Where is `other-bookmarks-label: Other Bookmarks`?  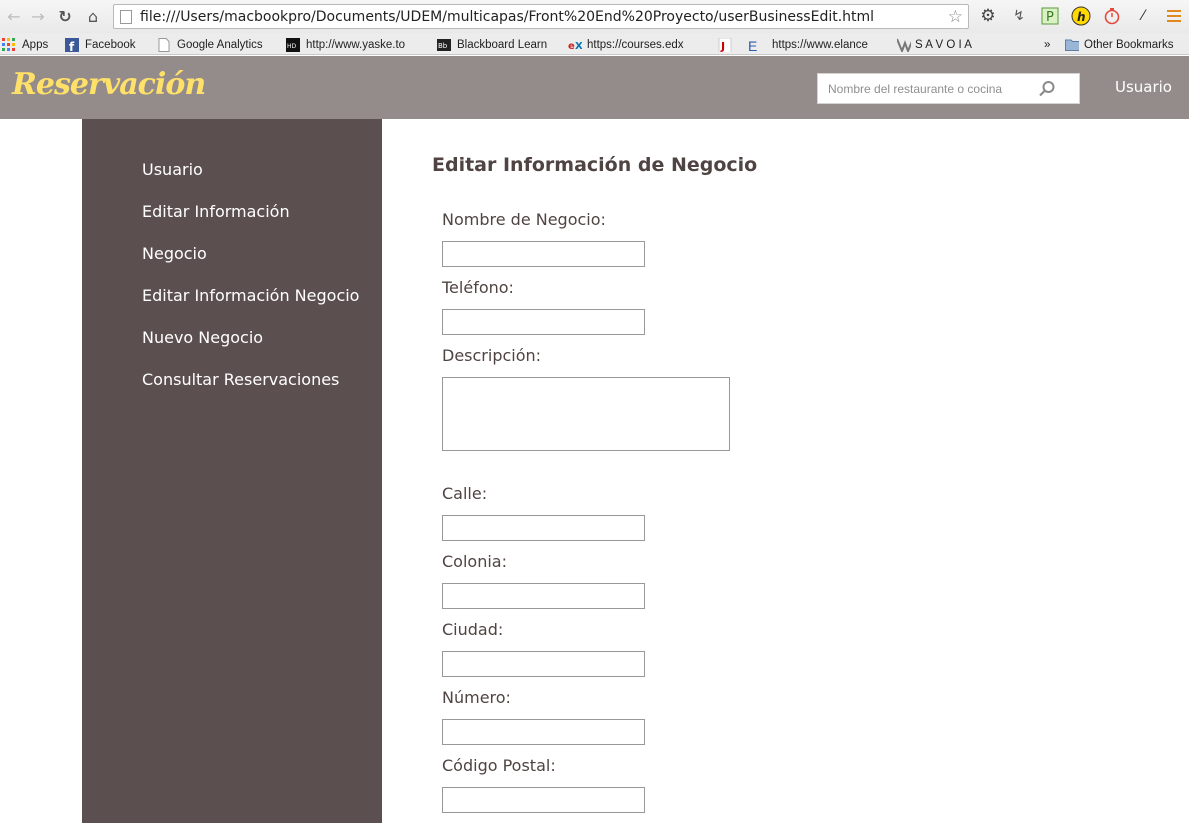
other-bookmarks-label: Other Bookmarks is located at coordinates (1129, 45).